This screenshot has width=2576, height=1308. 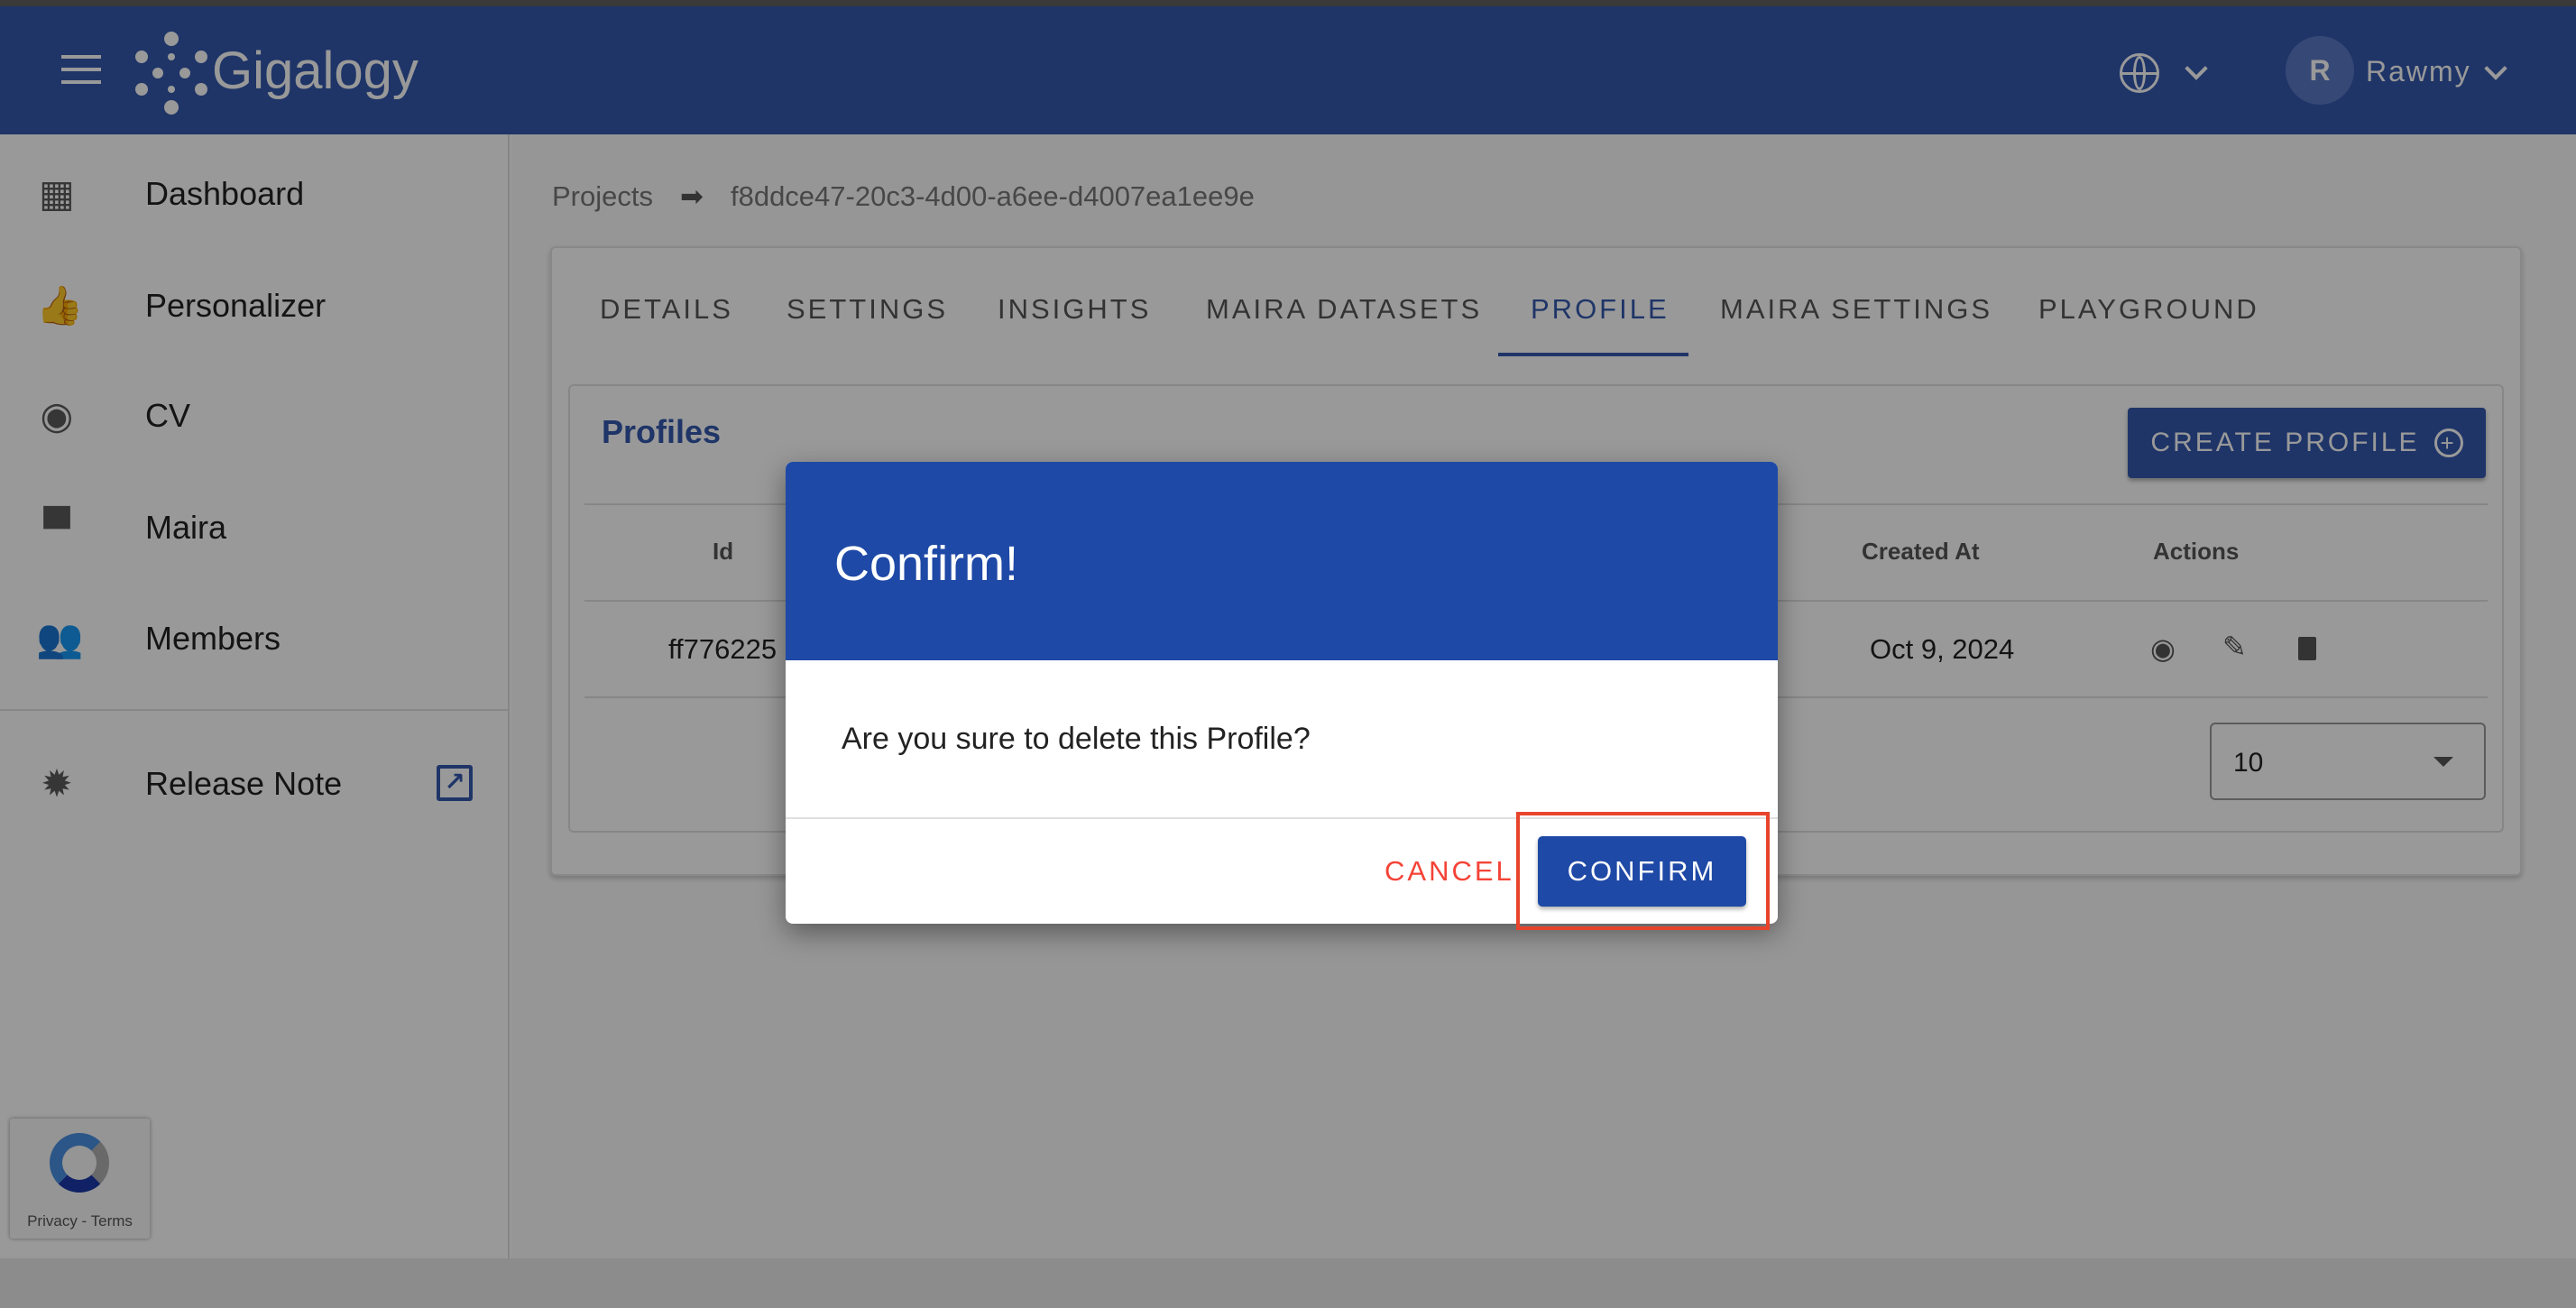 What do you see at coordinates (1076, 739) in the screenshot?
I see `dialog-message: Are you sure to delete this Profile?` at bounding box center [1076, 739].